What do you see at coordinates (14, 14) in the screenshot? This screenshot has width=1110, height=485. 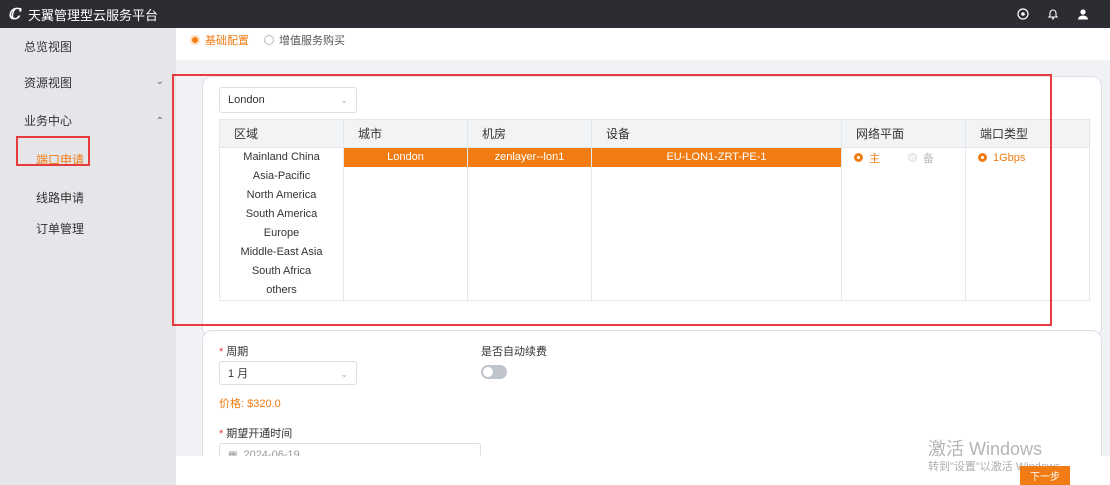 I see `app-logo-icon: ℂ` at bounding box center [14, 14].